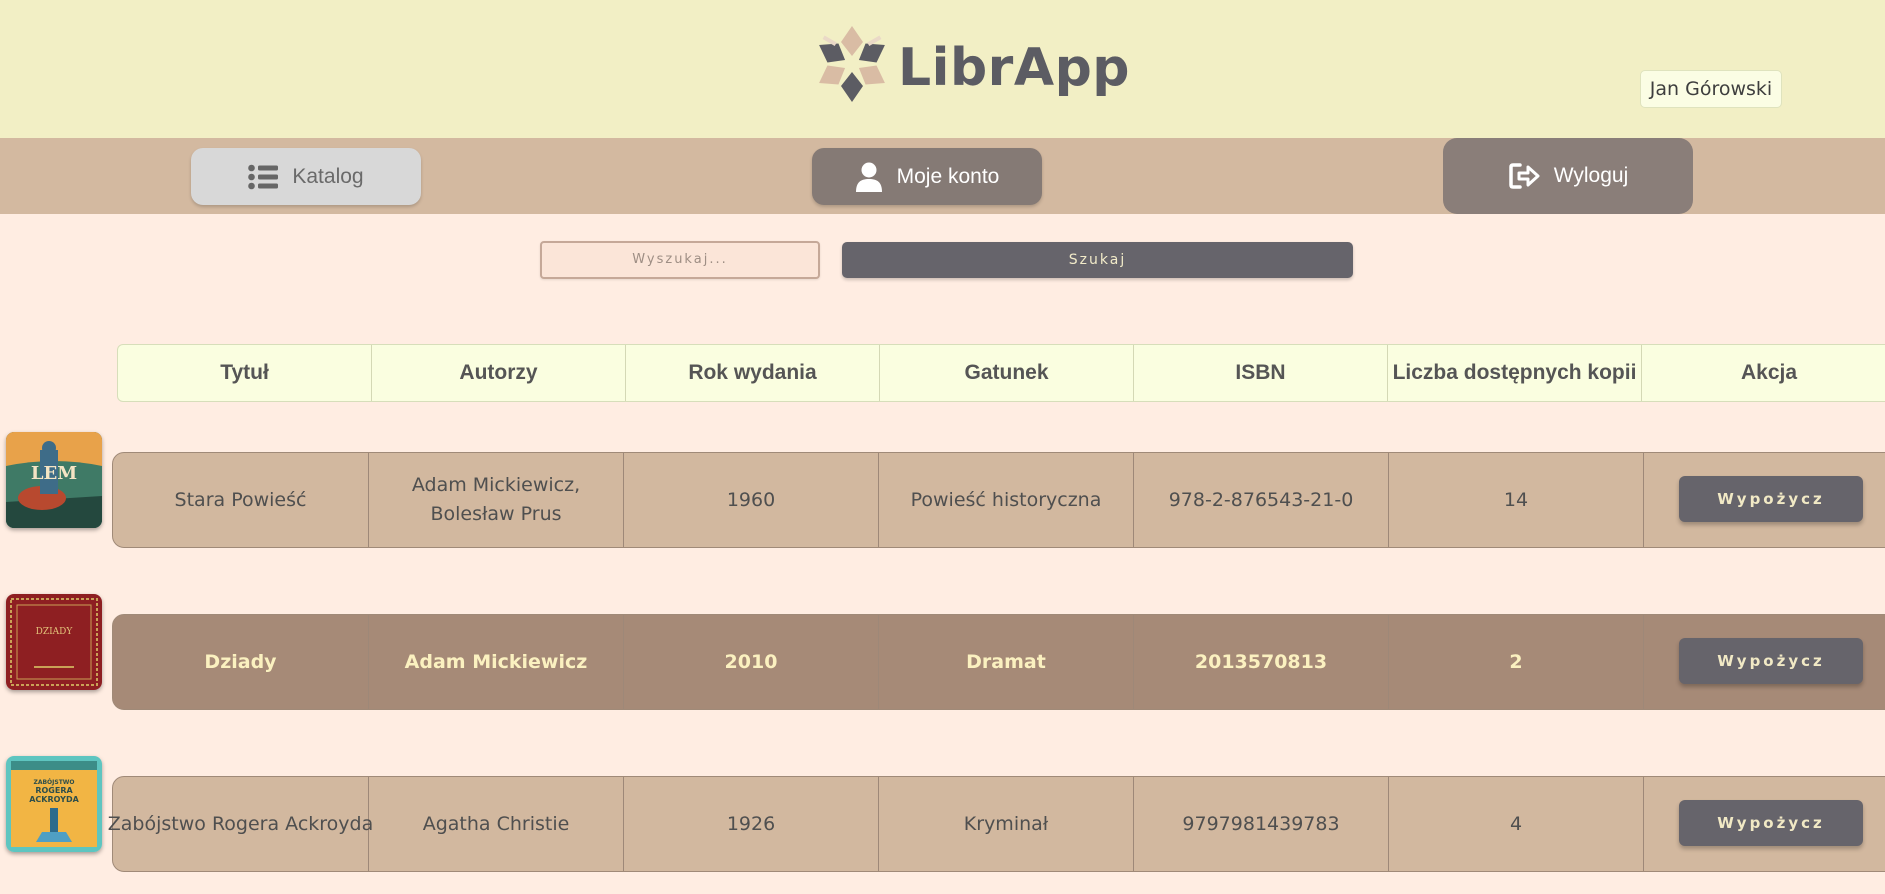  Describe the element at coordinates (751, 500) in the screenshot. I see `cell-year: 1960` at that location.